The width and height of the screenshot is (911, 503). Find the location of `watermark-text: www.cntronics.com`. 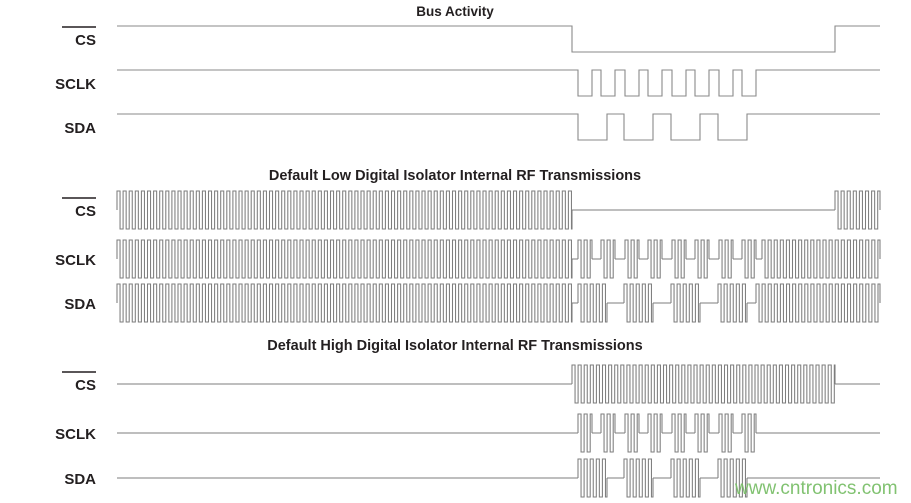

watermark-text: www.cntronics.com is located at coordinates (816, 488).